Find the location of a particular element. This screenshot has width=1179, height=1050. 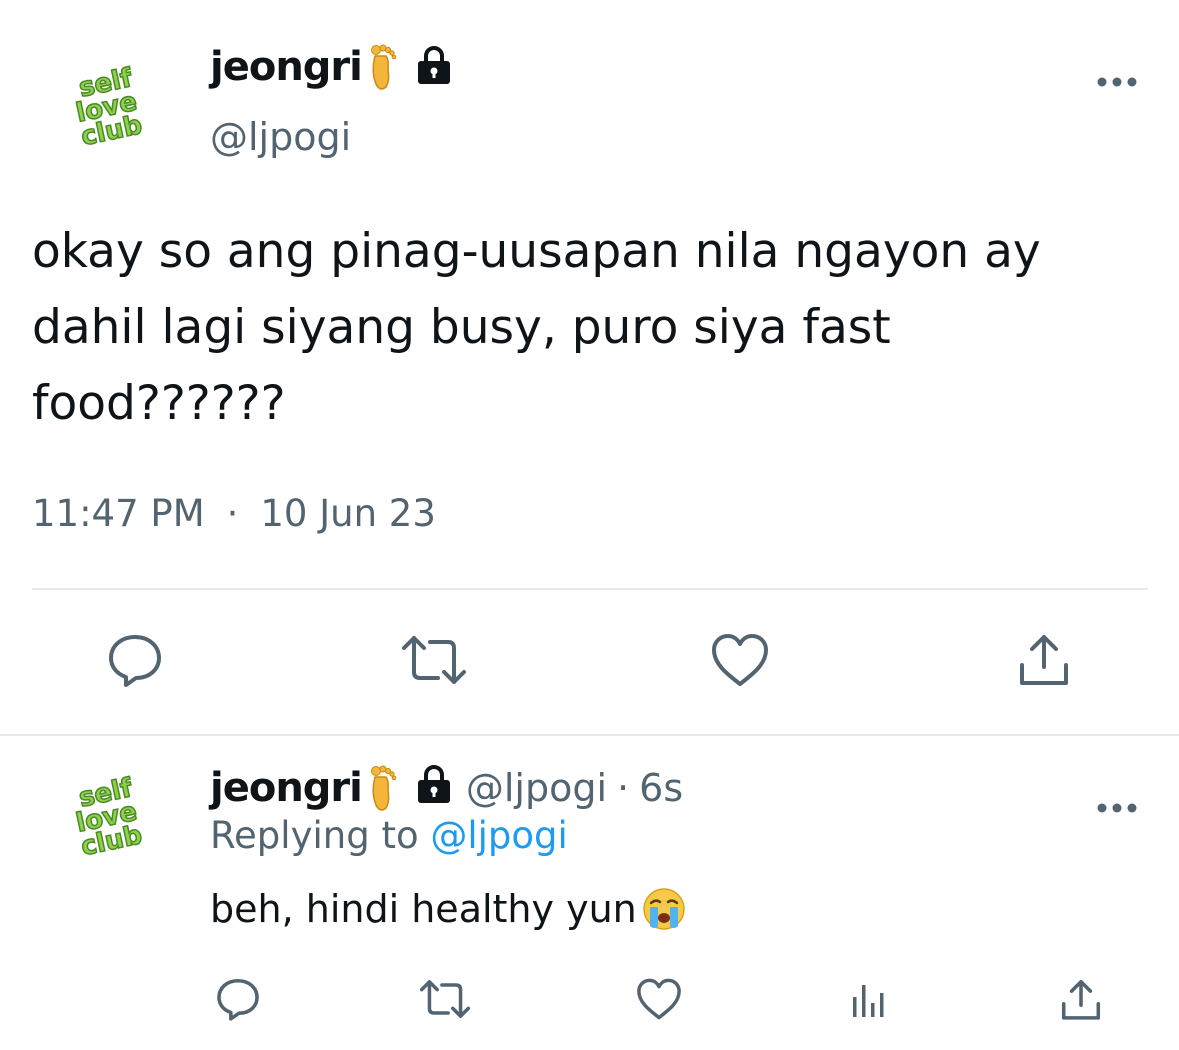

display-name: jeongri is located at coordinates (286, 67).